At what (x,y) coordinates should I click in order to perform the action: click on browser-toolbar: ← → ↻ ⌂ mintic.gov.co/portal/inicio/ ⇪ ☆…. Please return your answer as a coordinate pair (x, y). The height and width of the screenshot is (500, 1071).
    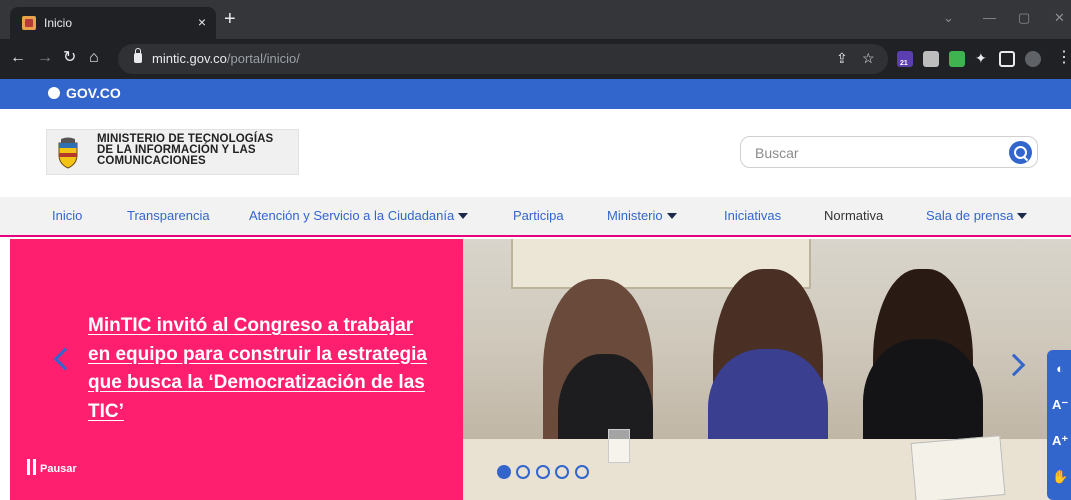
    Looking at the image, I should click on (535, 59).